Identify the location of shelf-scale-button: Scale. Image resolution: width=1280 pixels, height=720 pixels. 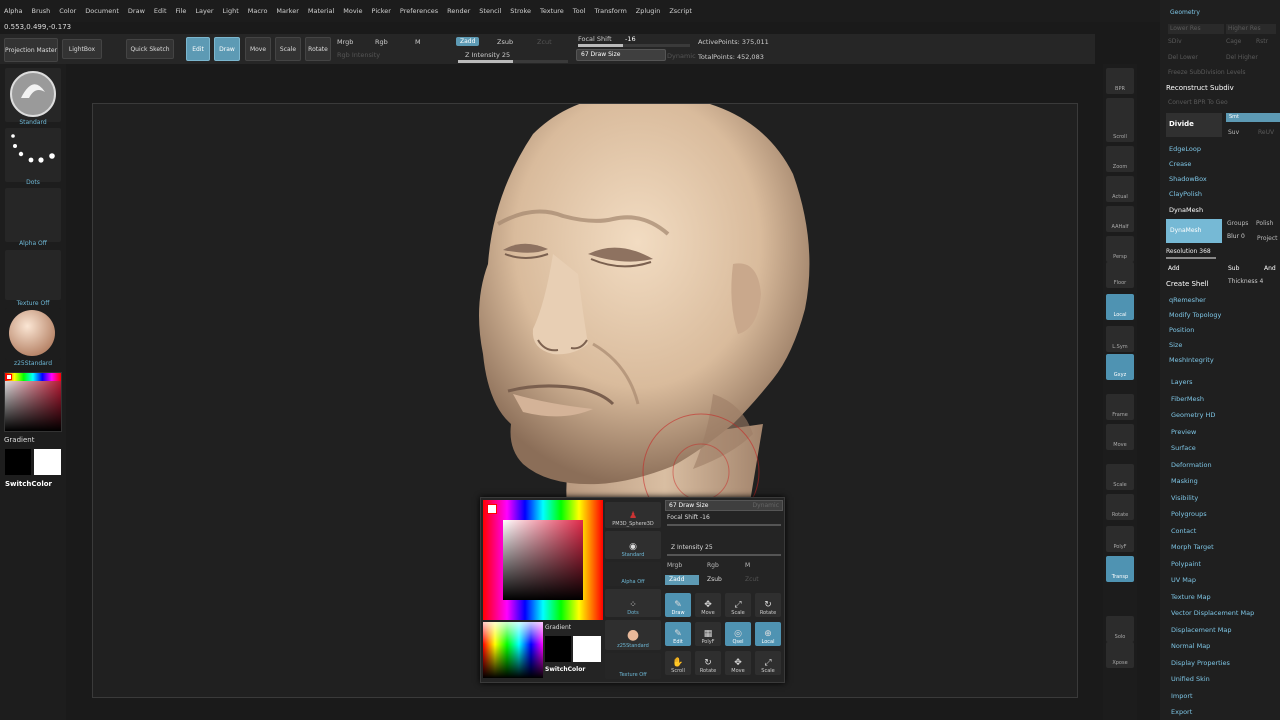
(1120, 477).